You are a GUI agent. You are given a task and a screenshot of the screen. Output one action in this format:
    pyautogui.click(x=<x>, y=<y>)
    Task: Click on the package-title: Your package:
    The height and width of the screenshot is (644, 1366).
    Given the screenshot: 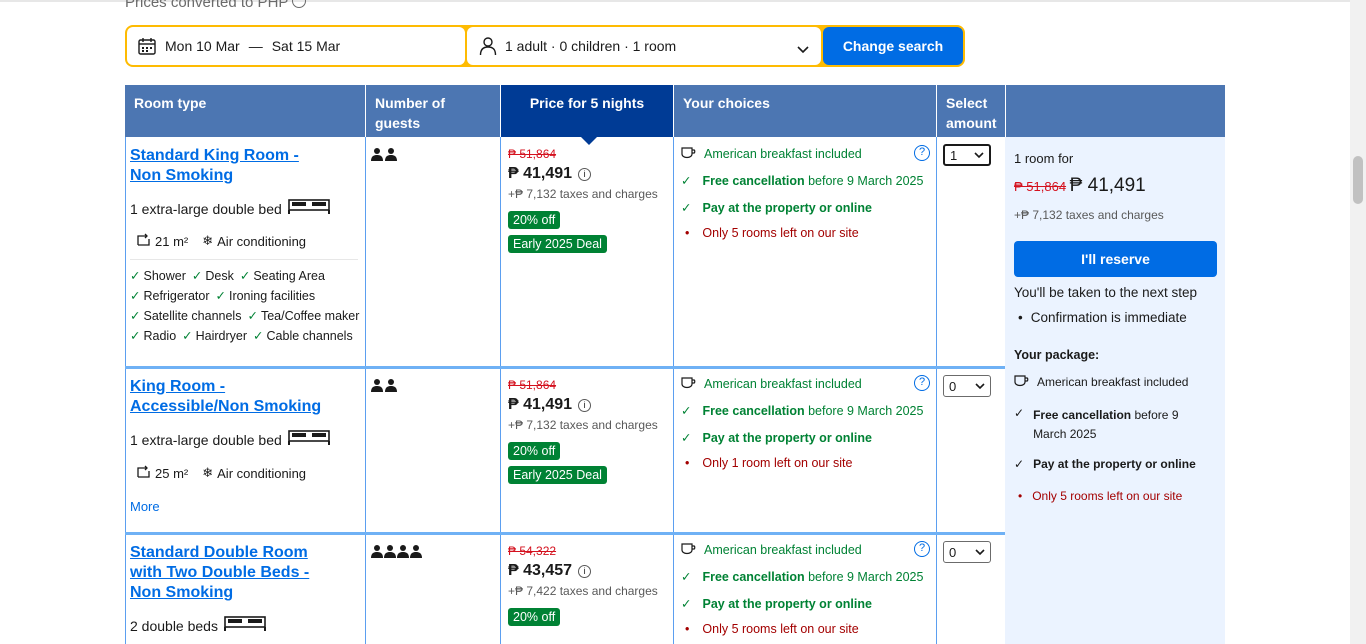 What is the action you would take?
    pyautogui.click(x=1057, y=355)
    